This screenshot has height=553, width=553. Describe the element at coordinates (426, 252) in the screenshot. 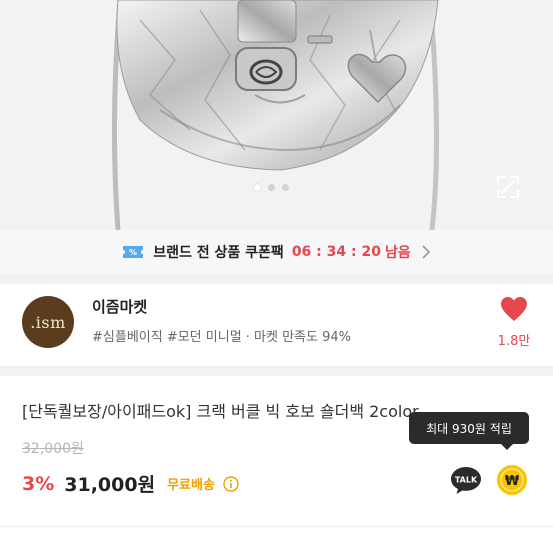

I see `chevron-right-icon` at that location.